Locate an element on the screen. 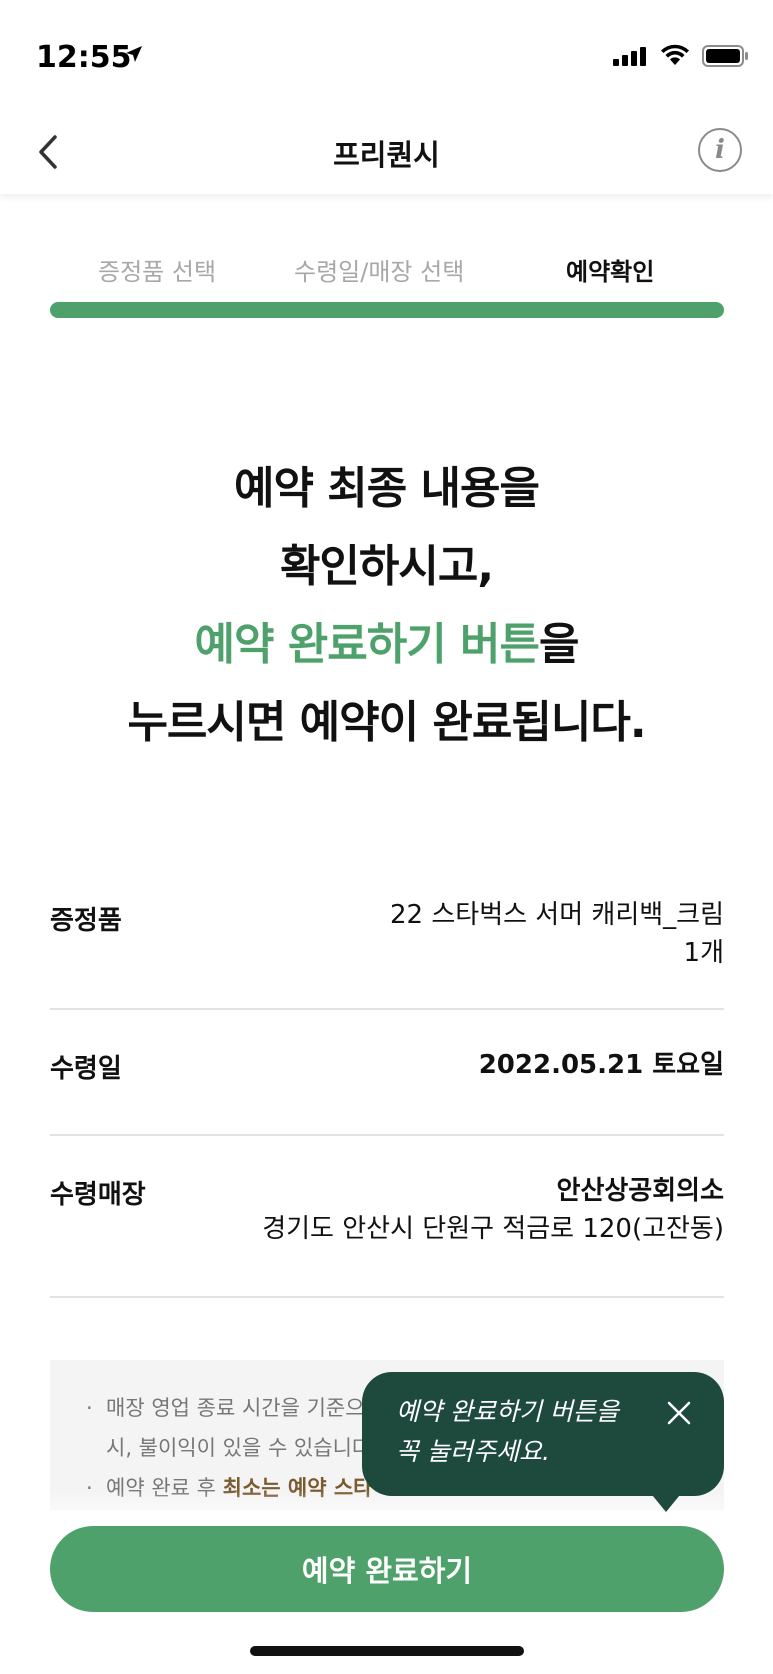 The height and width of the screenshot is (1674, 773). notice-item: · 매장 영업 종료 시간을 기준으로 시, 불이익이 있을 수 있습니다 is located at coordinates (235, 1428).